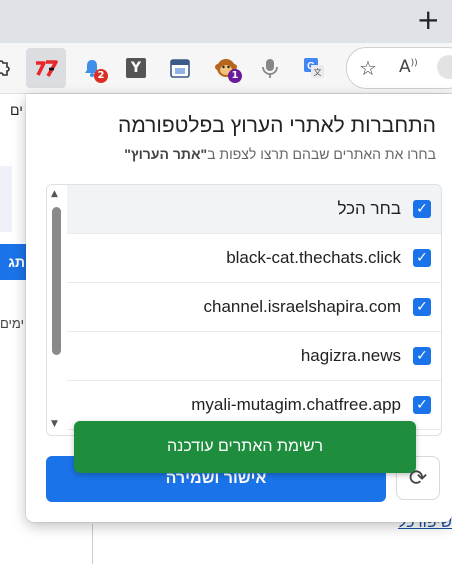 The width and height of the screenshot is (452, 564). I want to click on subtitle-text: בחרו את האתרים שבהם תרצו לצפות ב, so click(321, 154).